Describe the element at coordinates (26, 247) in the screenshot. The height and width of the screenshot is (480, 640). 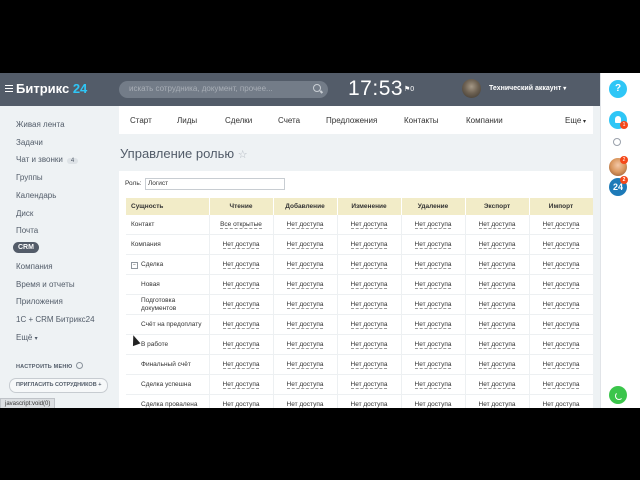
I see `sidebar-item-crm: CRM` at that location.